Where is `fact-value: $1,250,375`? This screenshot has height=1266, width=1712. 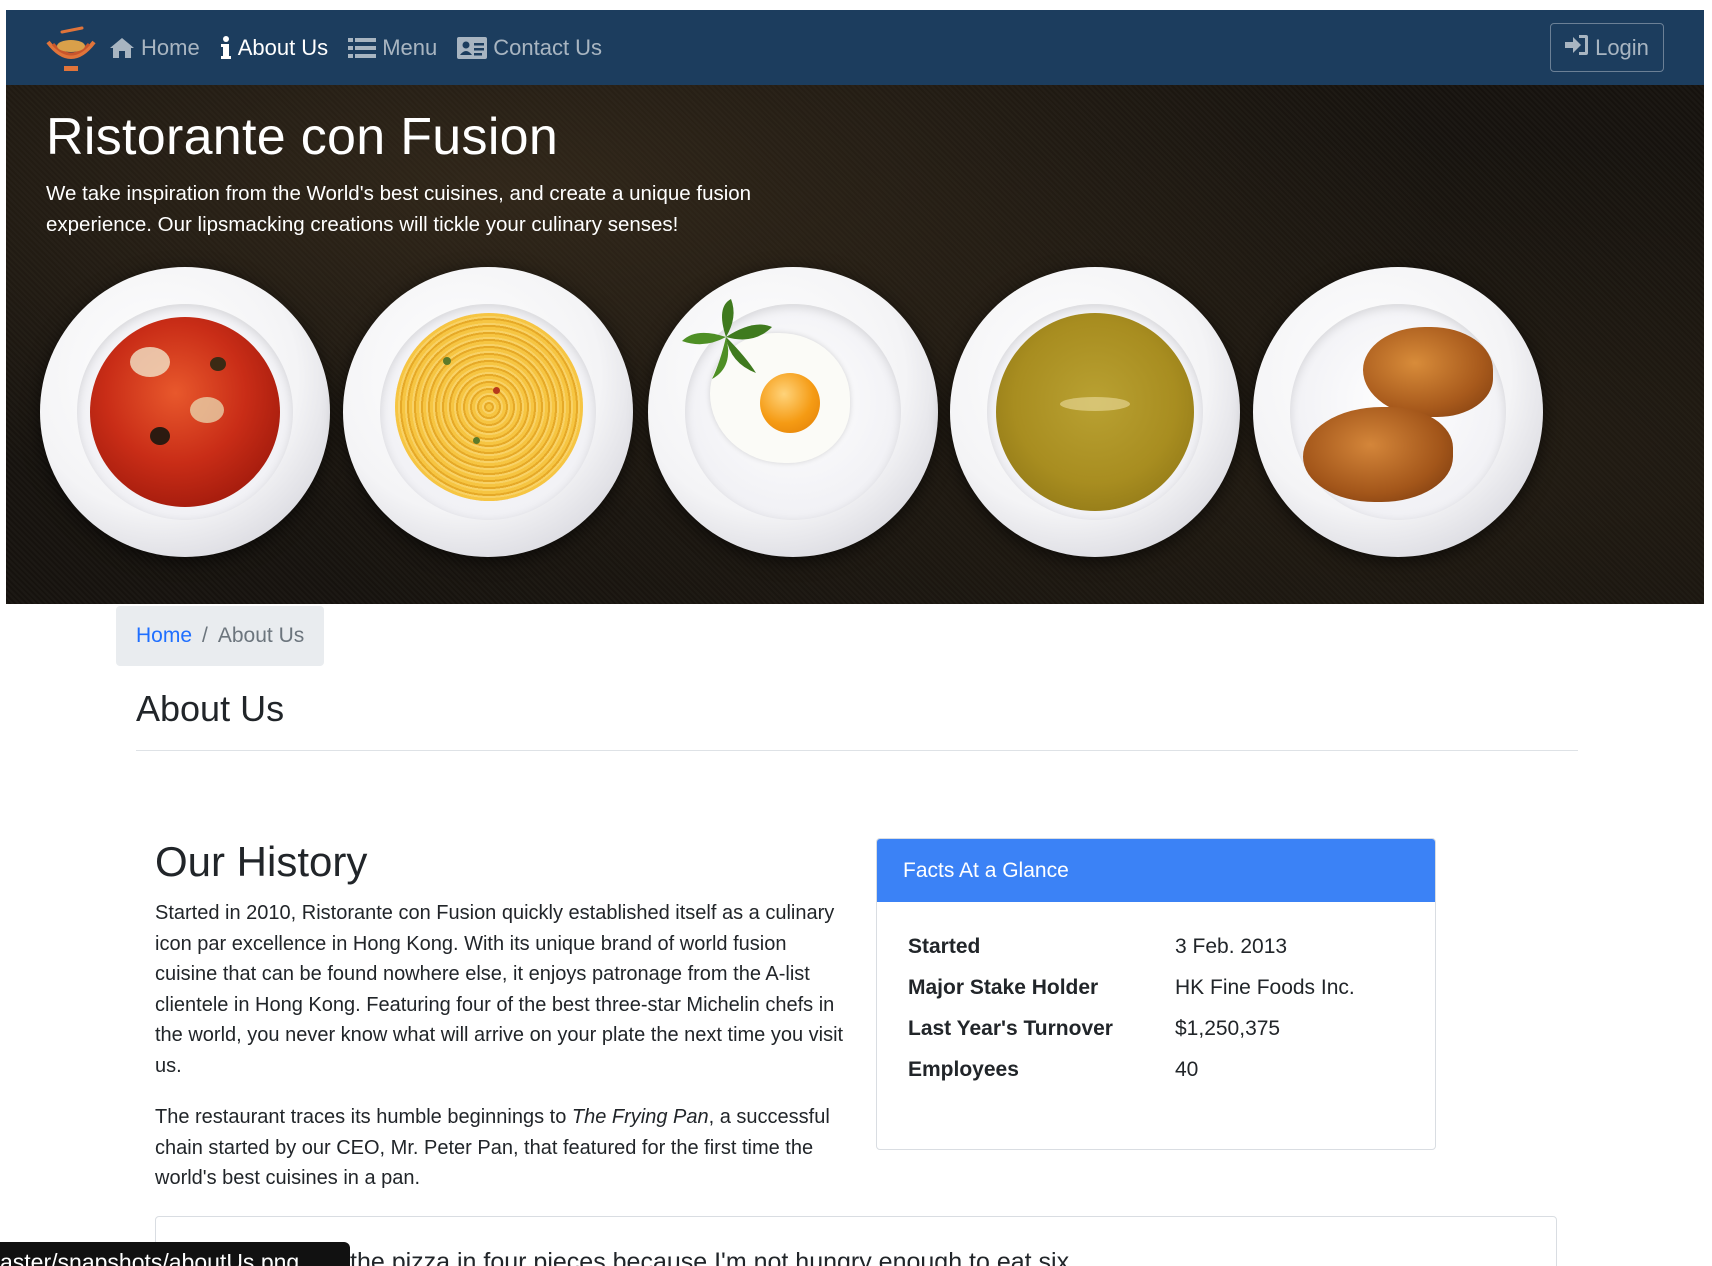 fact-value: $1,250,375 is located at coordinates (1228, 1028).